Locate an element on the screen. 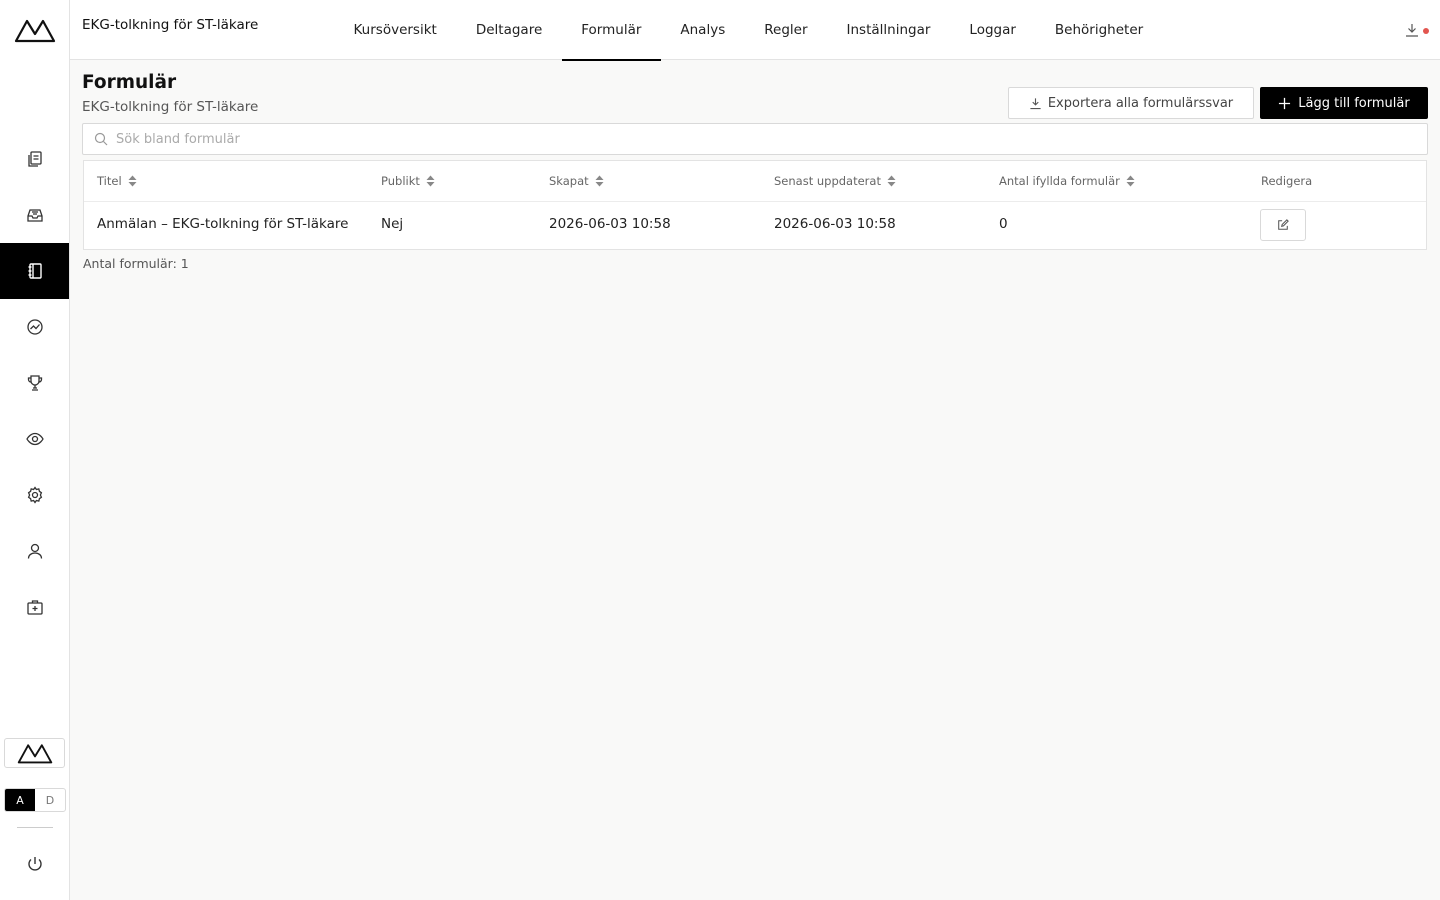  brand-logo-box is located at coordinates (34, 753).